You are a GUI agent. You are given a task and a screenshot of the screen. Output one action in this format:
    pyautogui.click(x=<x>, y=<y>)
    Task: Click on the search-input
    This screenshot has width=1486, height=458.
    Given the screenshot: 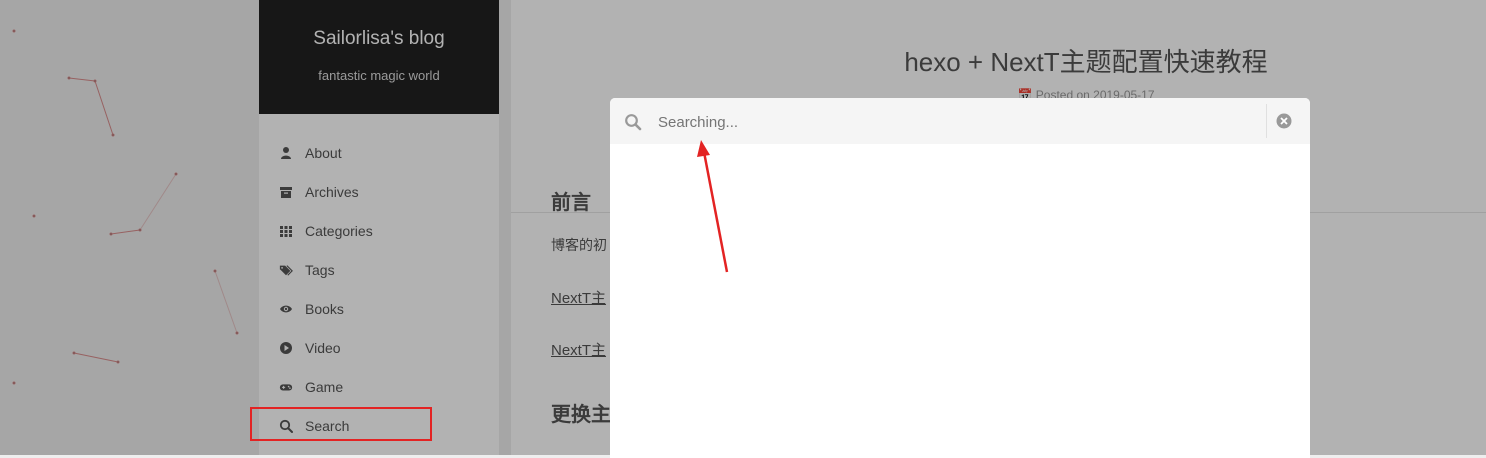 What is the action you would take?
    pyautogui.click(x=959, y=122)
    